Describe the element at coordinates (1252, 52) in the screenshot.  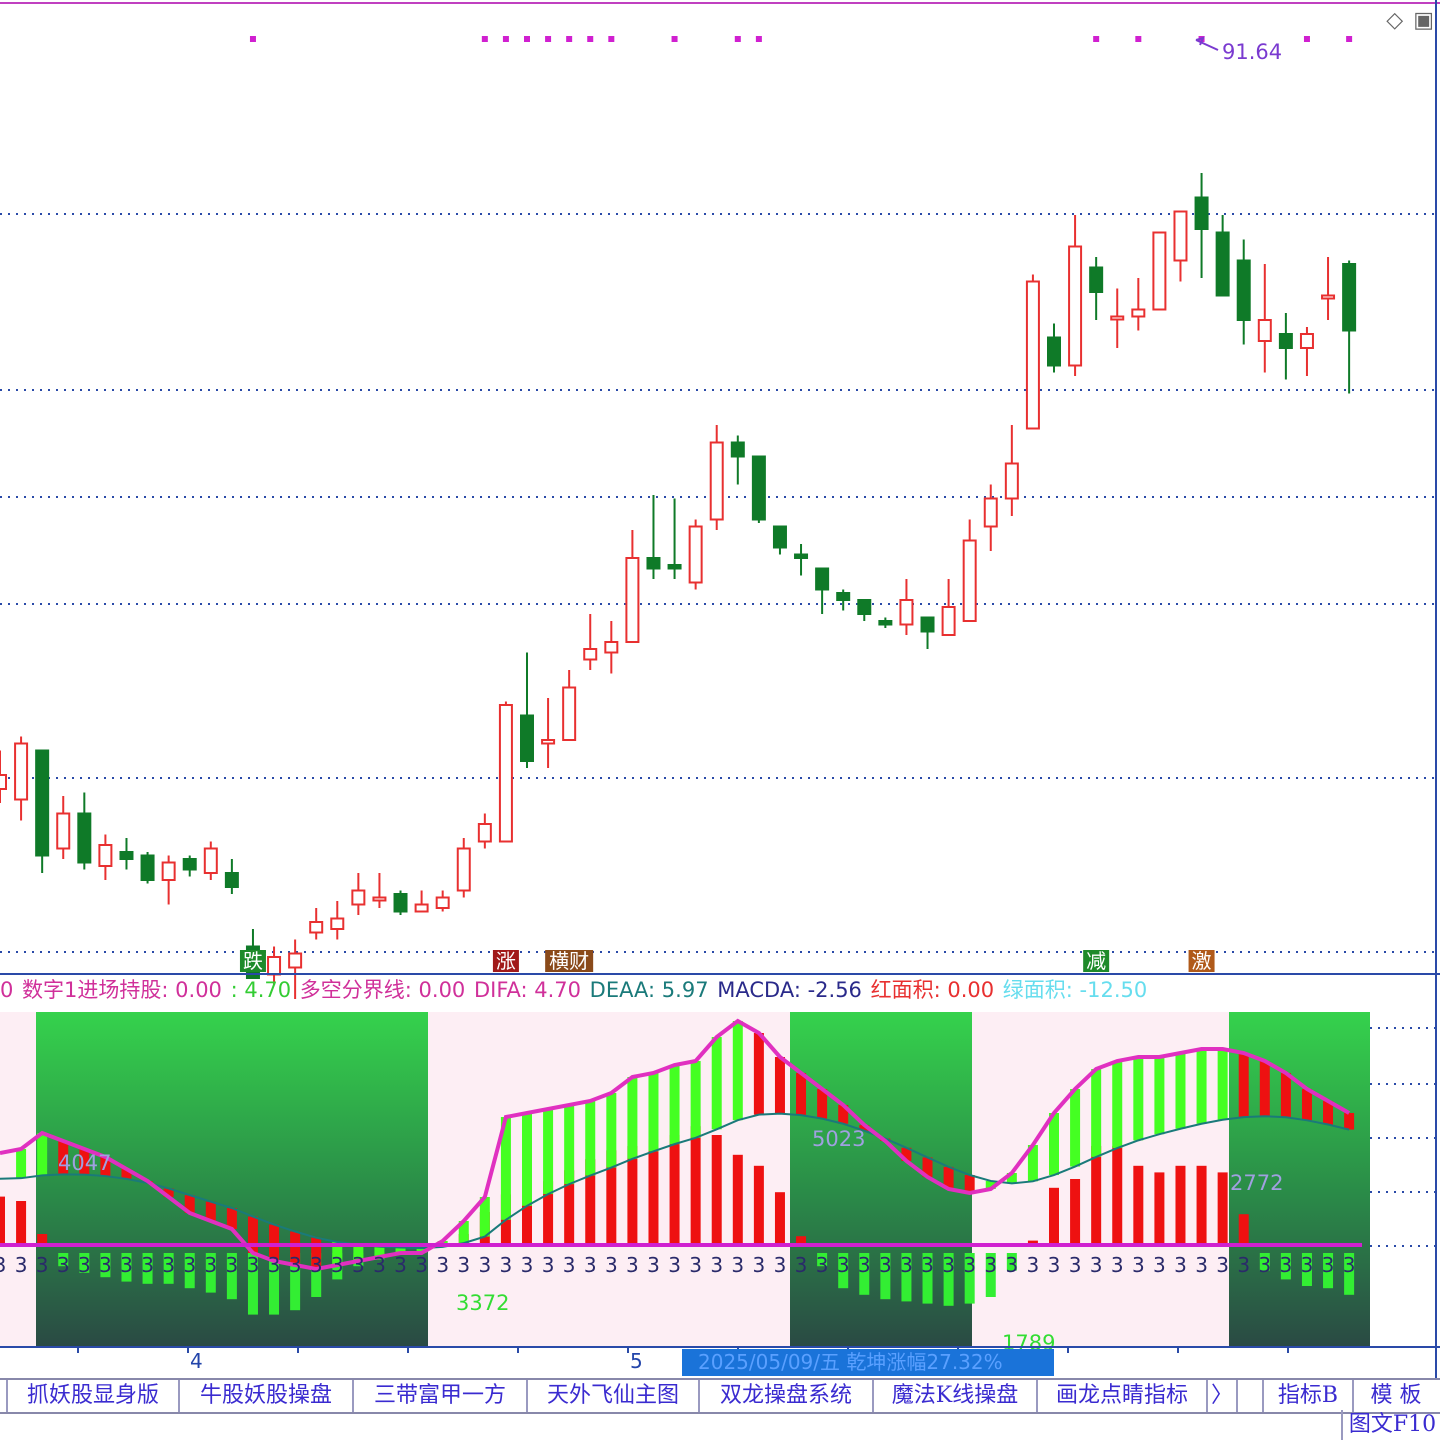
I see `peak-price-label: 91.64` at that location.